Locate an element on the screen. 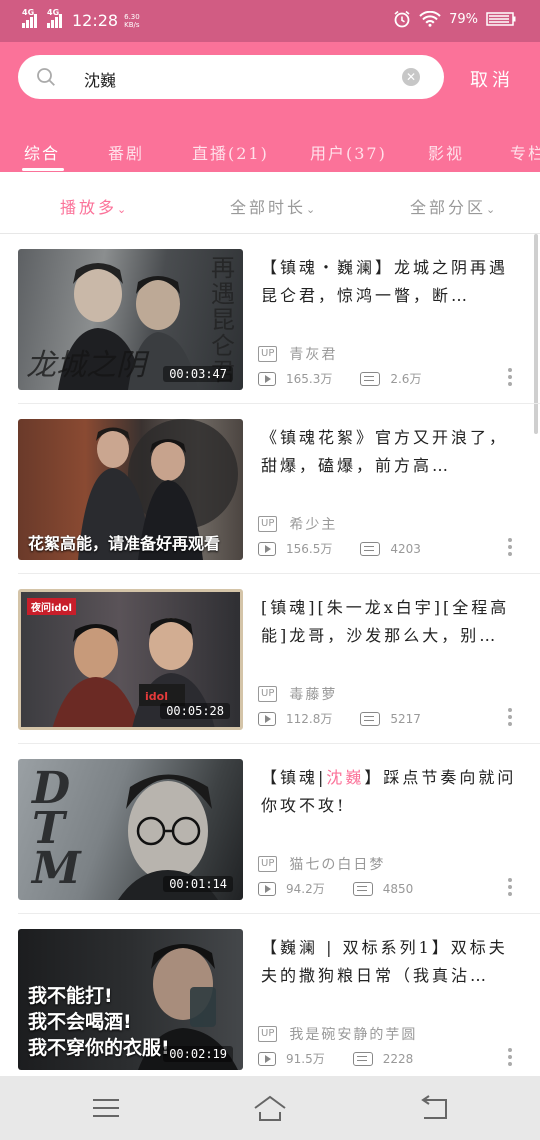 The width and height of the screenshot is (540, 1140). thumbnail-caption: DTM is located at coordinates (59, 828).